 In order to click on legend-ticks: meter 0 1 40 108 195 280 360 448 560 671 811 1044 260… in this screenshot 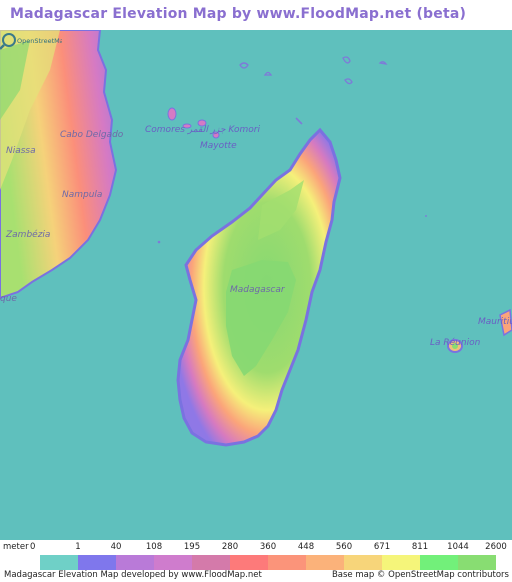, I will do `click(256, 548)`.